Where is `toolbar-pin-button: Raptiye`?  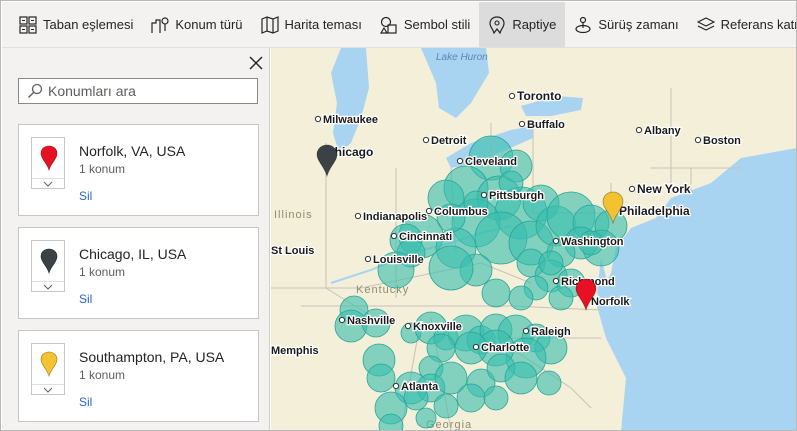
toolbar-pin-button: Raptiye is located at coordinates (522, 24).